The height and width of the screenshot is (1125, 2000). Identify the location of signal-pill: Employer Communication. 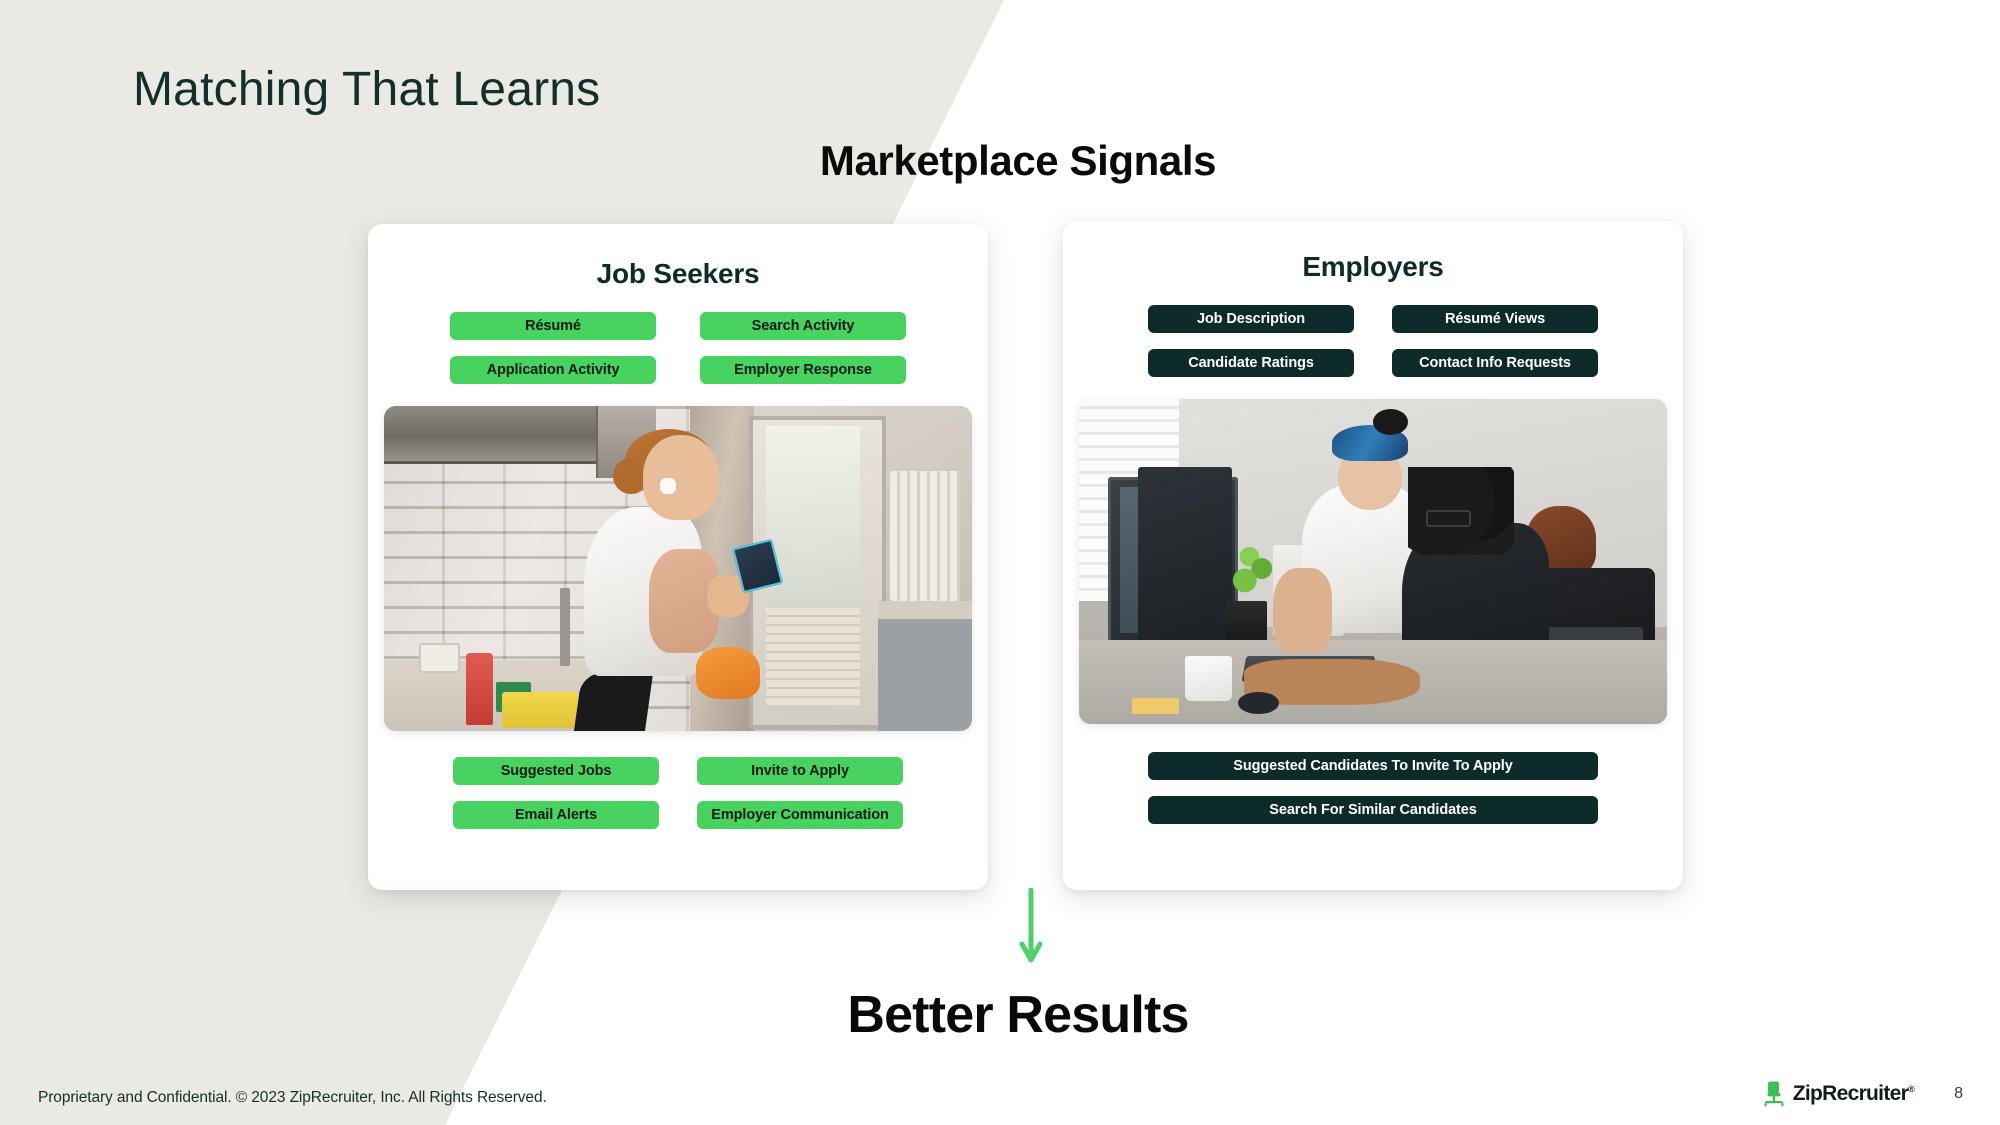
(800, 815).